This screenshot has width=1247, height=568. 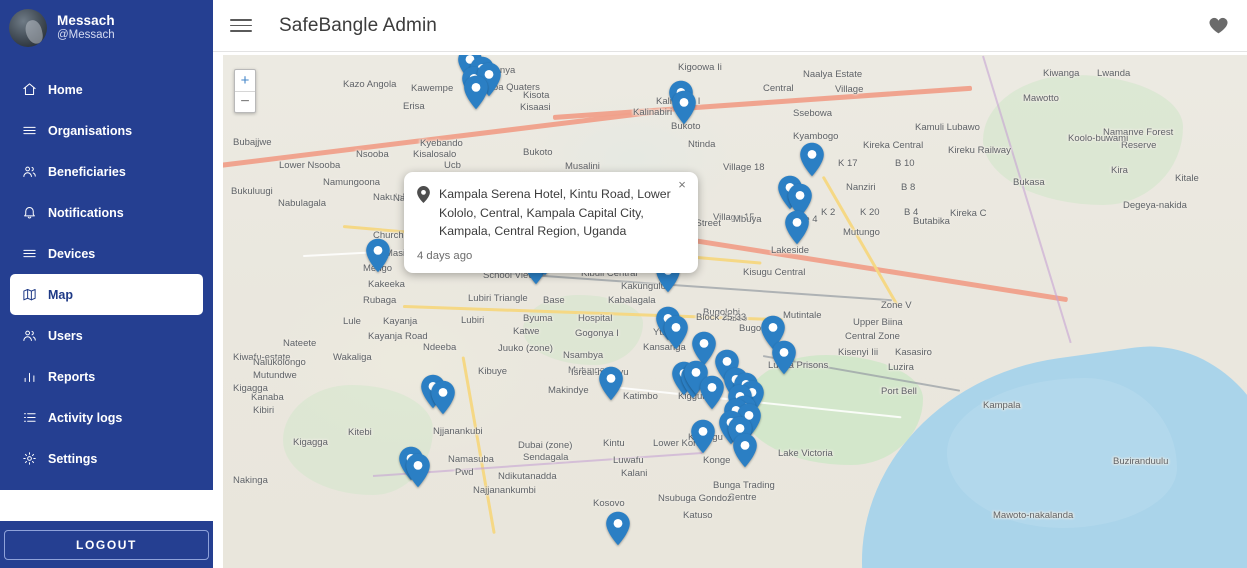 What do you see at coordinates (106, 484) in the screenshot?
I see `sidebar-spacer` at bounding box center [106, 484].